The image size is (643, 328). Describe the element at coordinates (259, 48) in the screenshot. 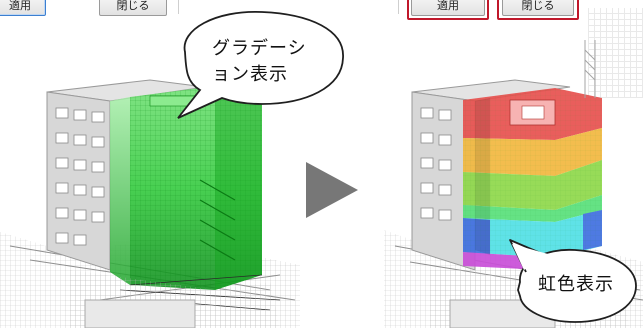

I see `gradation-callout-line1: グラデーシ` at that location.